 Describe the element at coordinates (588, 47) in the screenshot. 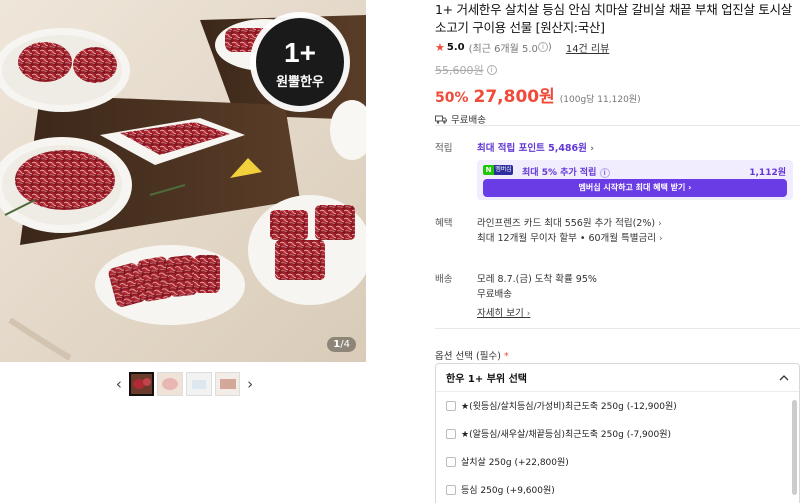

I see `review-count-link: 14건 리뷰` at that location.